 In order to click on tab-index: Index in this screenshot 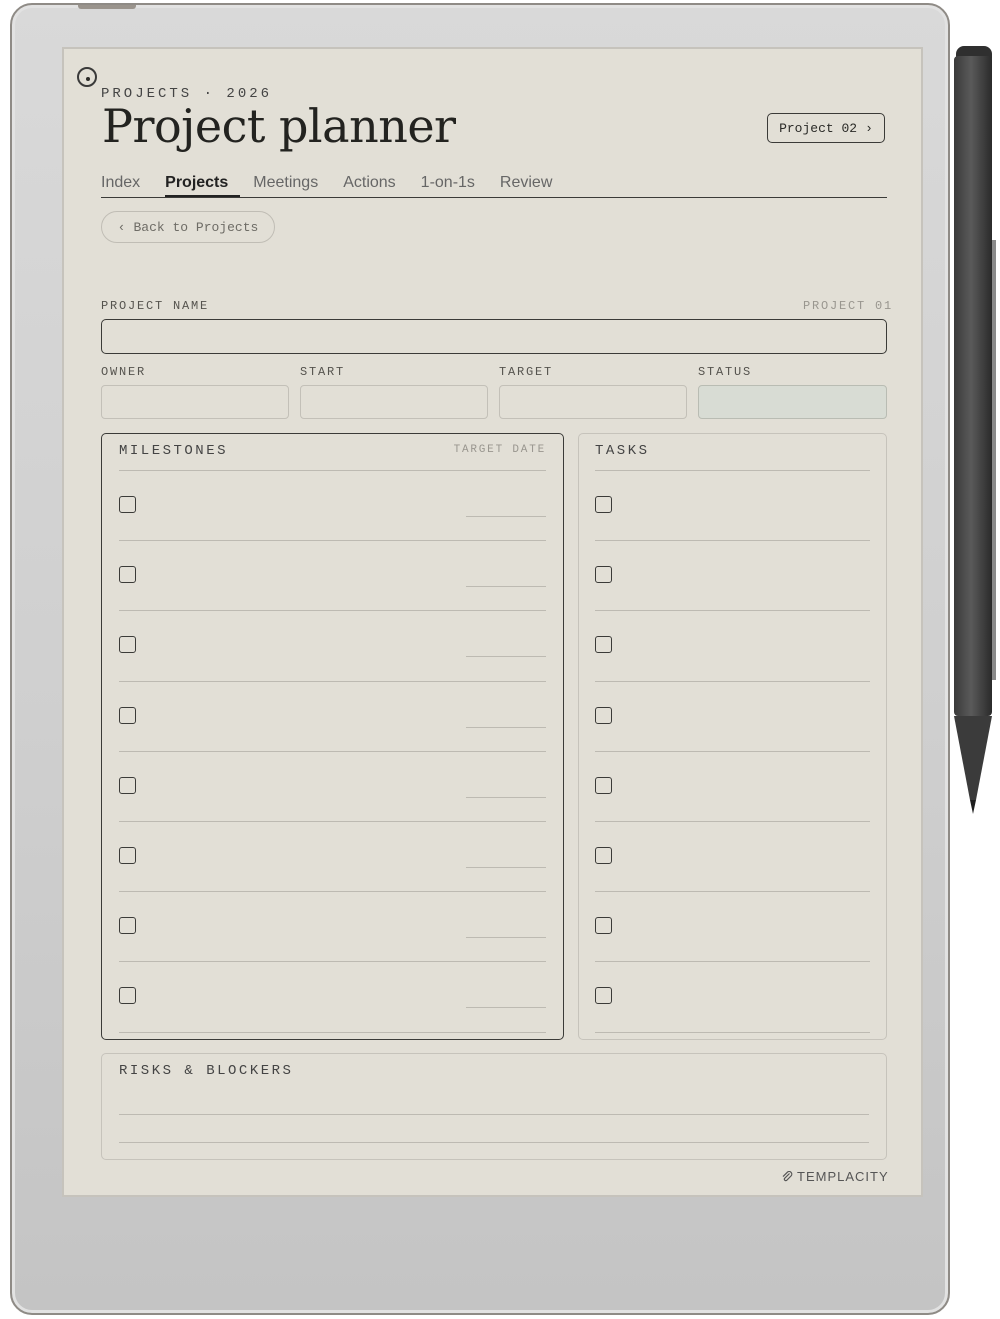, I will do `click(126, 185)`.